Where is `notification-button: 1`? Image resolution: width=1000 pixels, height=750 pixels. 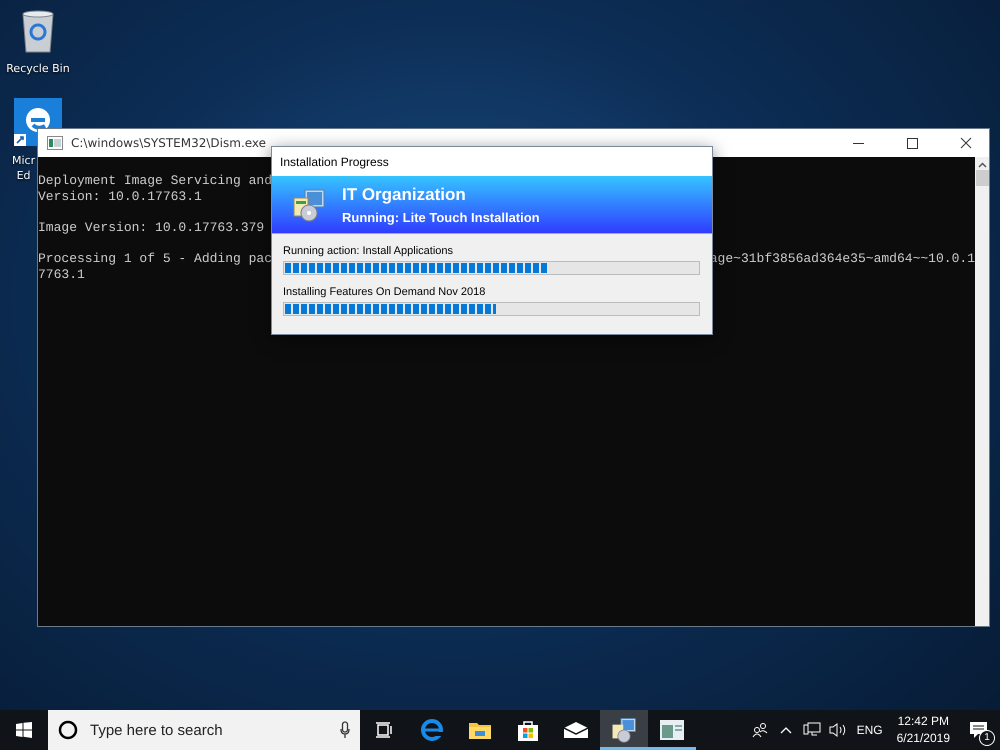
notification-button: 1 is located at coordinates (979, 730).